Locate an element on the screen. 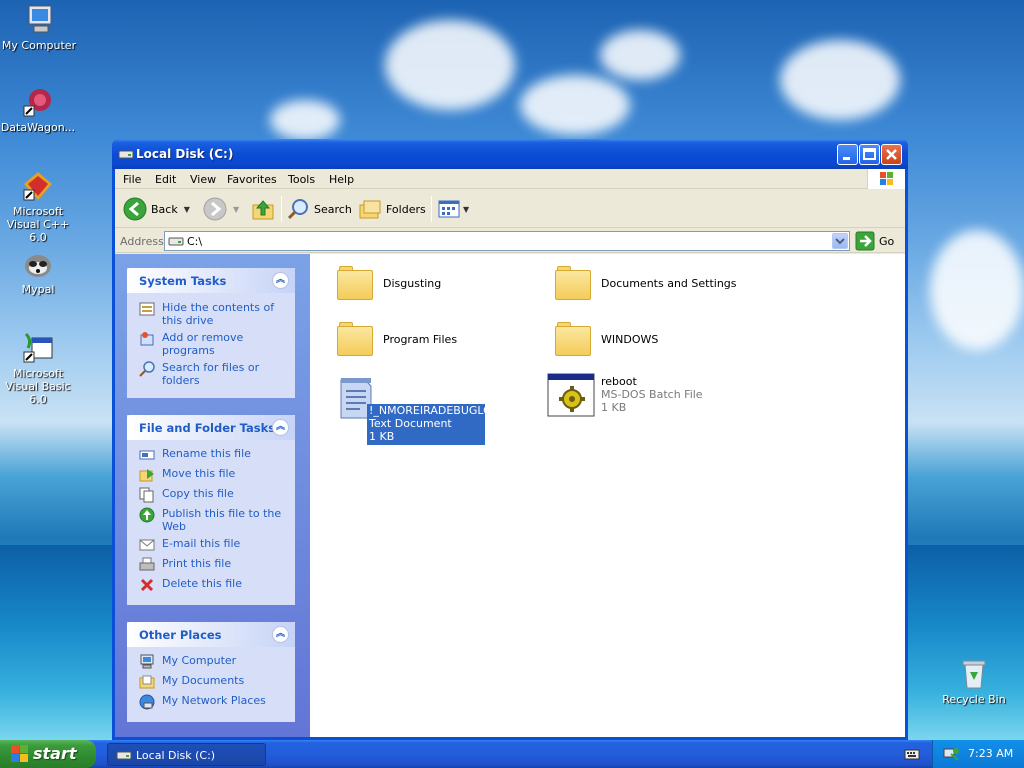 The image size is (1024, 768). maximize-button is located at coordinates (869, 154).